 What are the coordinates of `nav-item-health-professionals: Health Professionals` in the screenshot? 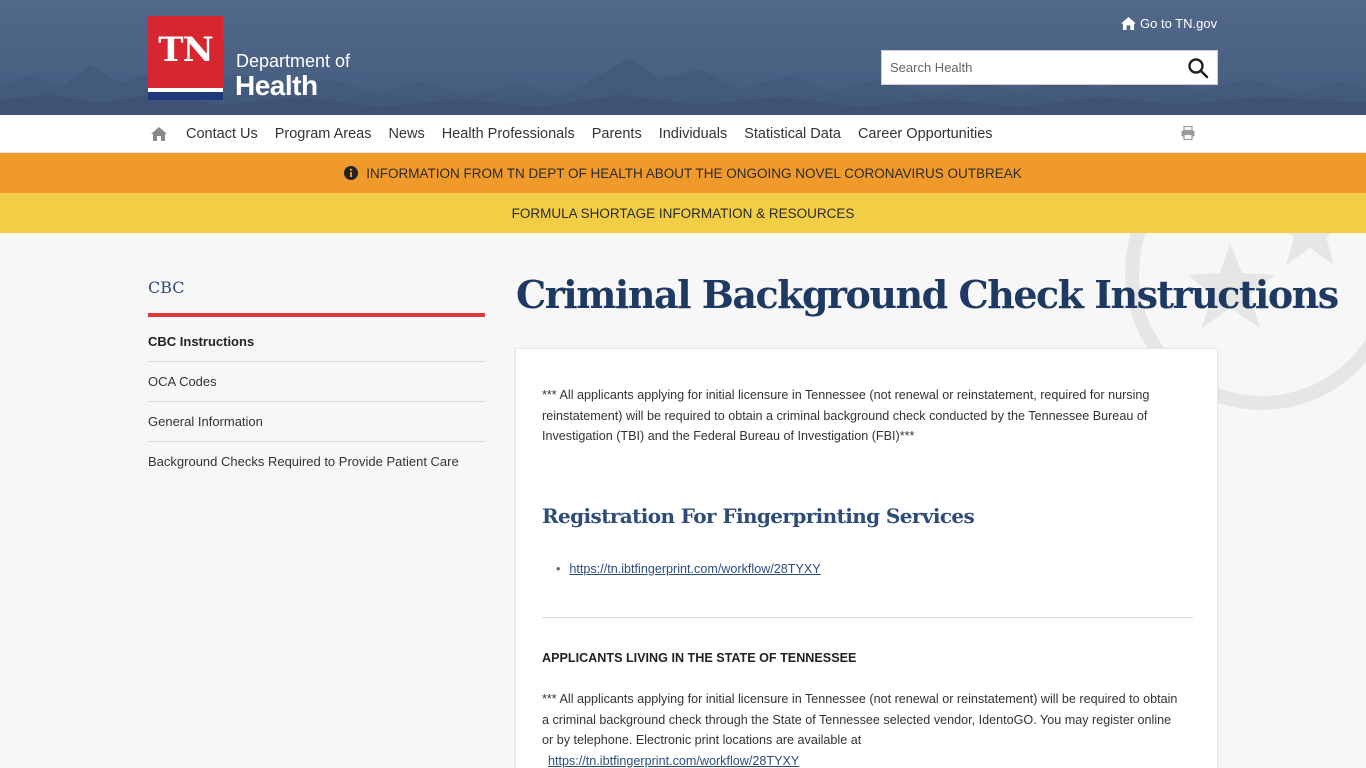 It's located at (508, 134).